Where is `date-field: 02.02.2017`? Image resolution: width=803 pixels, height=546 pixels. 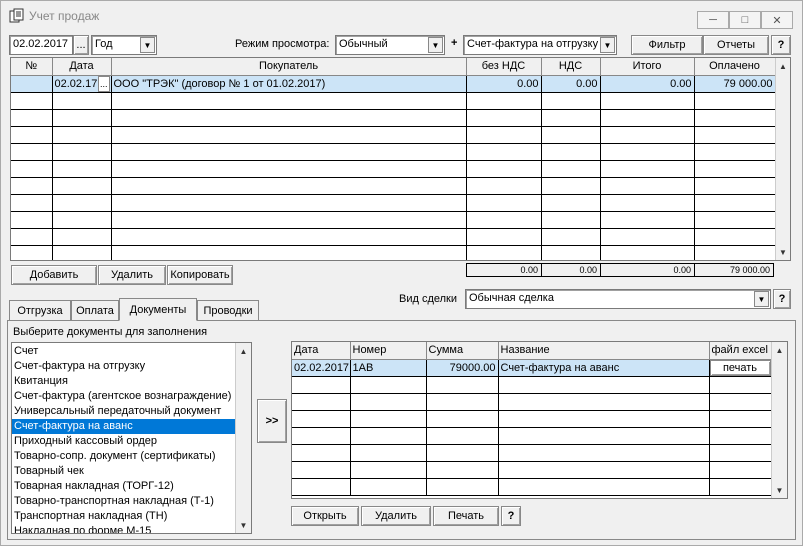 date-field: 02.02.2017 is located at coordinates (41, 45).